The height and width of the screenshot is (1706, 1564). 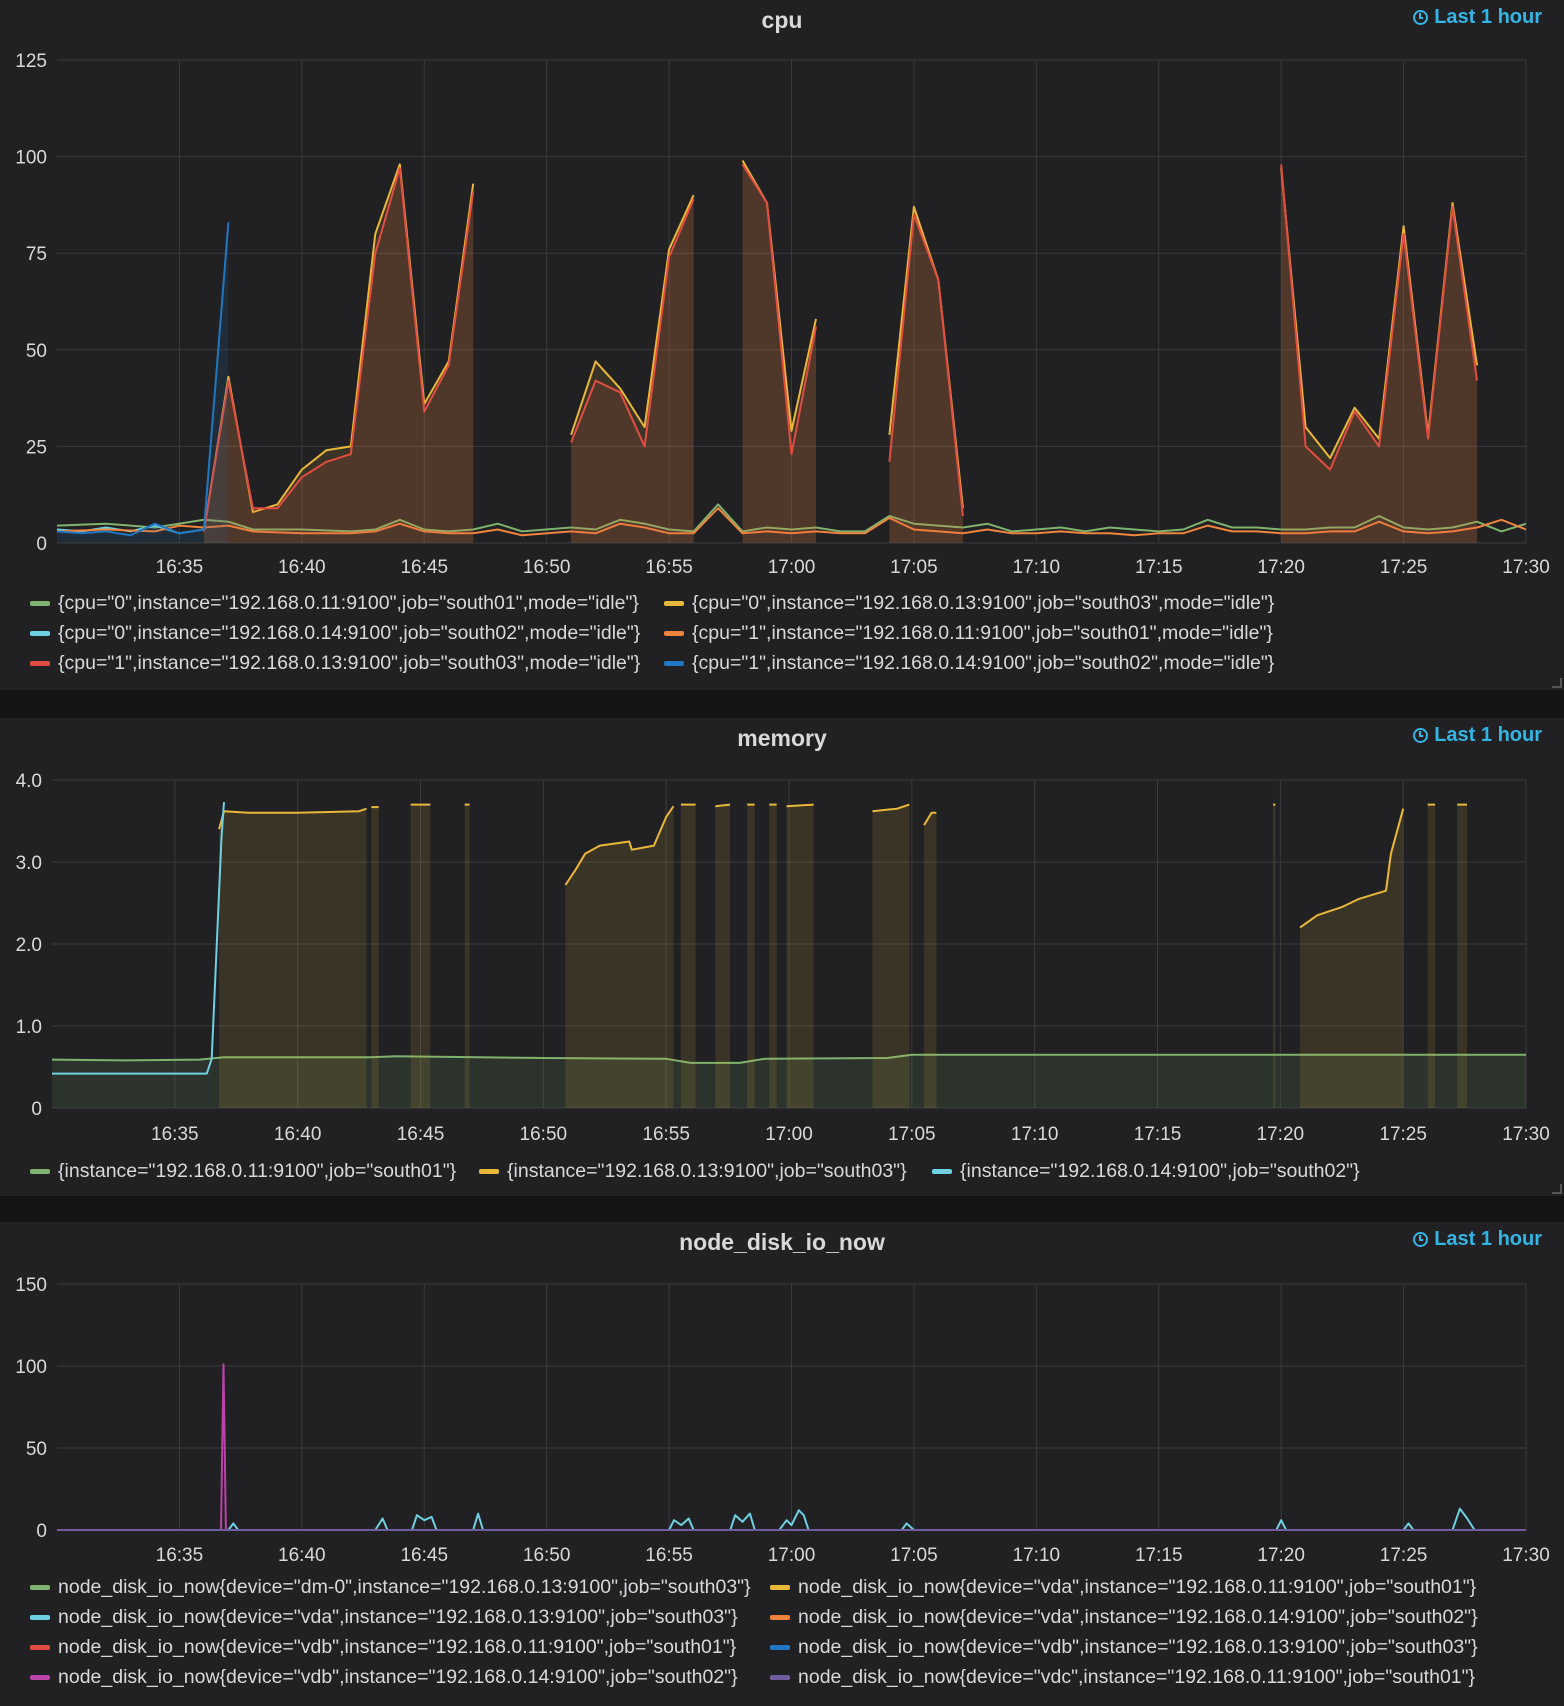 What do you see at coordinates (36, 254) in the screenshot?
I see `y-tick-label: 75` at bounding box center [36, 254].